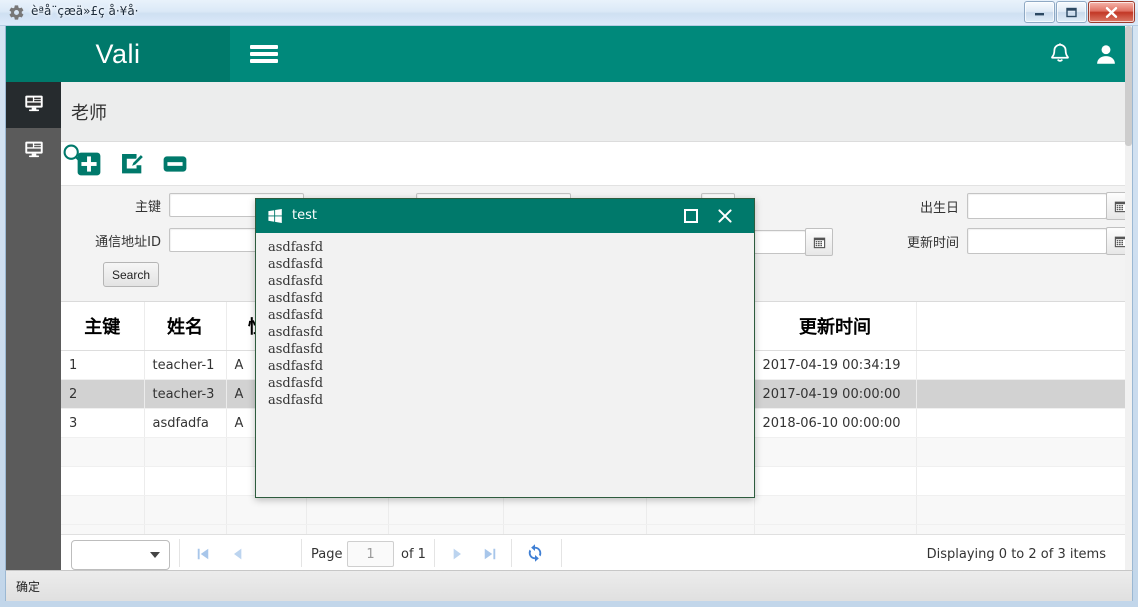  Describe the element at coordinates (155, 555) in the screenshot. I see `chevron-down-icon` at that location.